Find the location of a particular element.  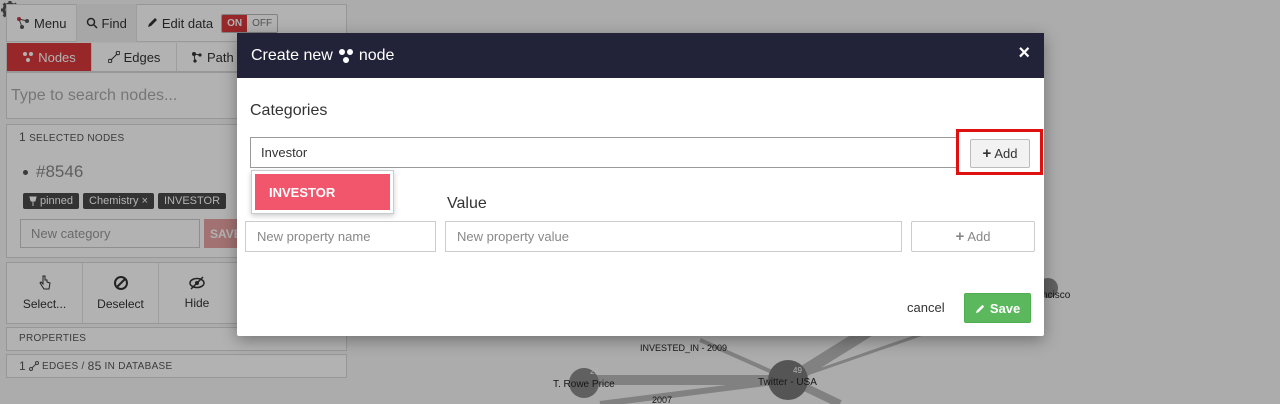

value-label: Value is located at coordinates (467, 203).